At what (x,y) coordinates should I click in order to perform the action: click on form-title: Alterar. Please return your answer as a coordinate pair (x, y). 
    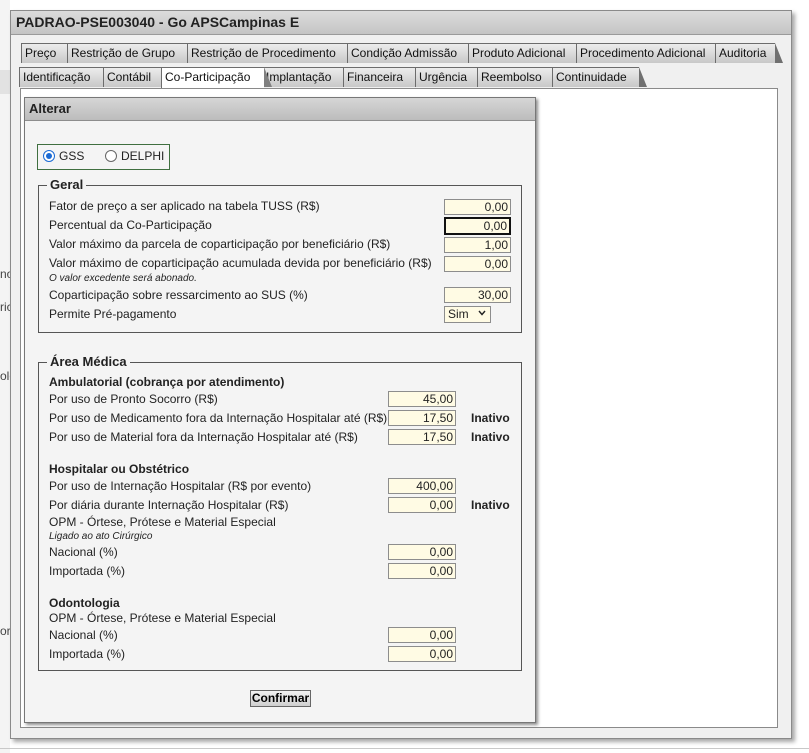
    Looking at the image, I should click on (280, 109).